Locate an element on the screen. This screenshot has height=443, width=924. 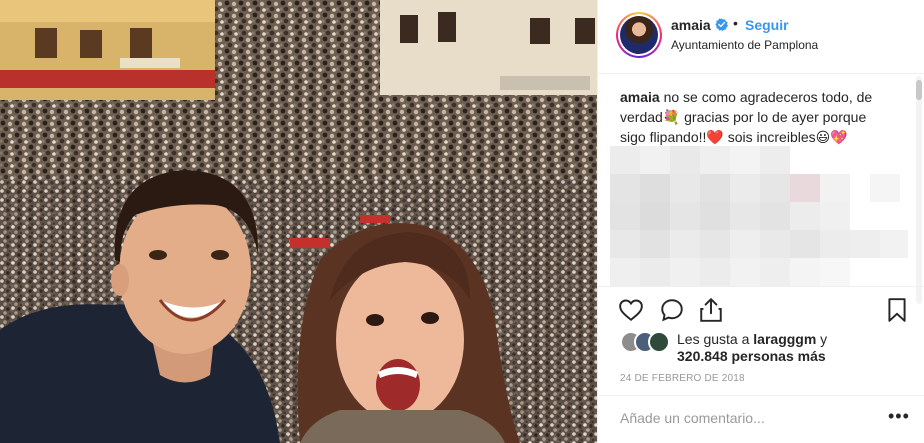
scrollbar-thumb is located at coordinates (919, 90).